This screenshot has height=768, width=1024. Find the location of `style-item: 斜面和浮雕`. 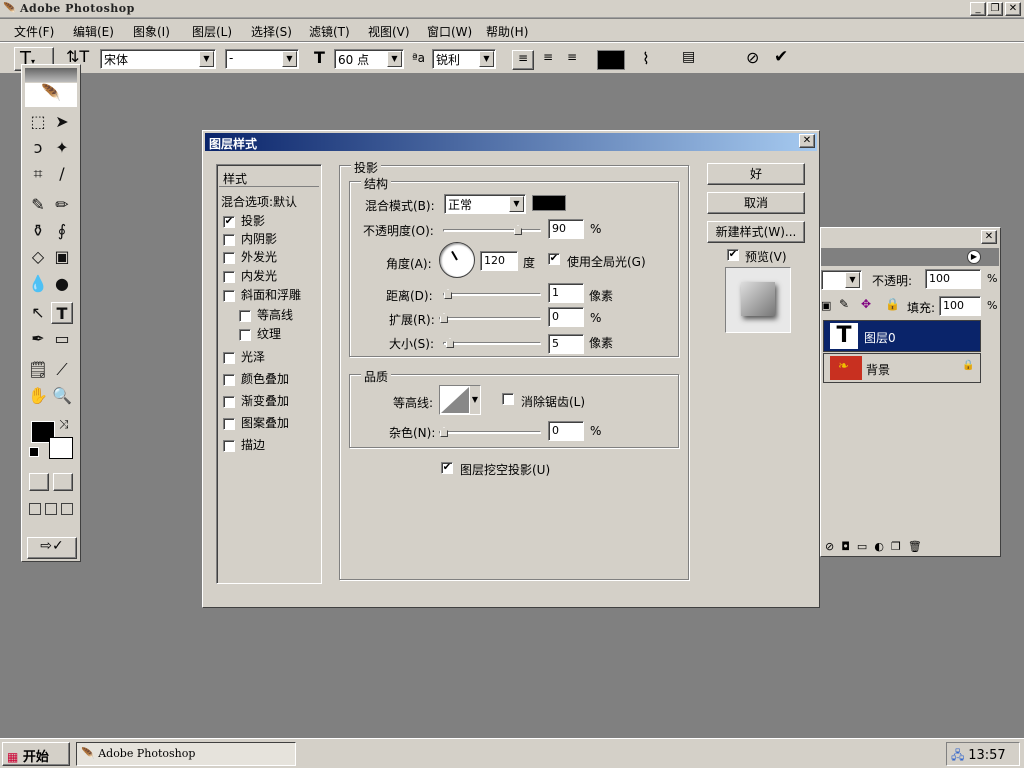

style-item: 斜面和浮雕 is located at coordinates (262, 294).